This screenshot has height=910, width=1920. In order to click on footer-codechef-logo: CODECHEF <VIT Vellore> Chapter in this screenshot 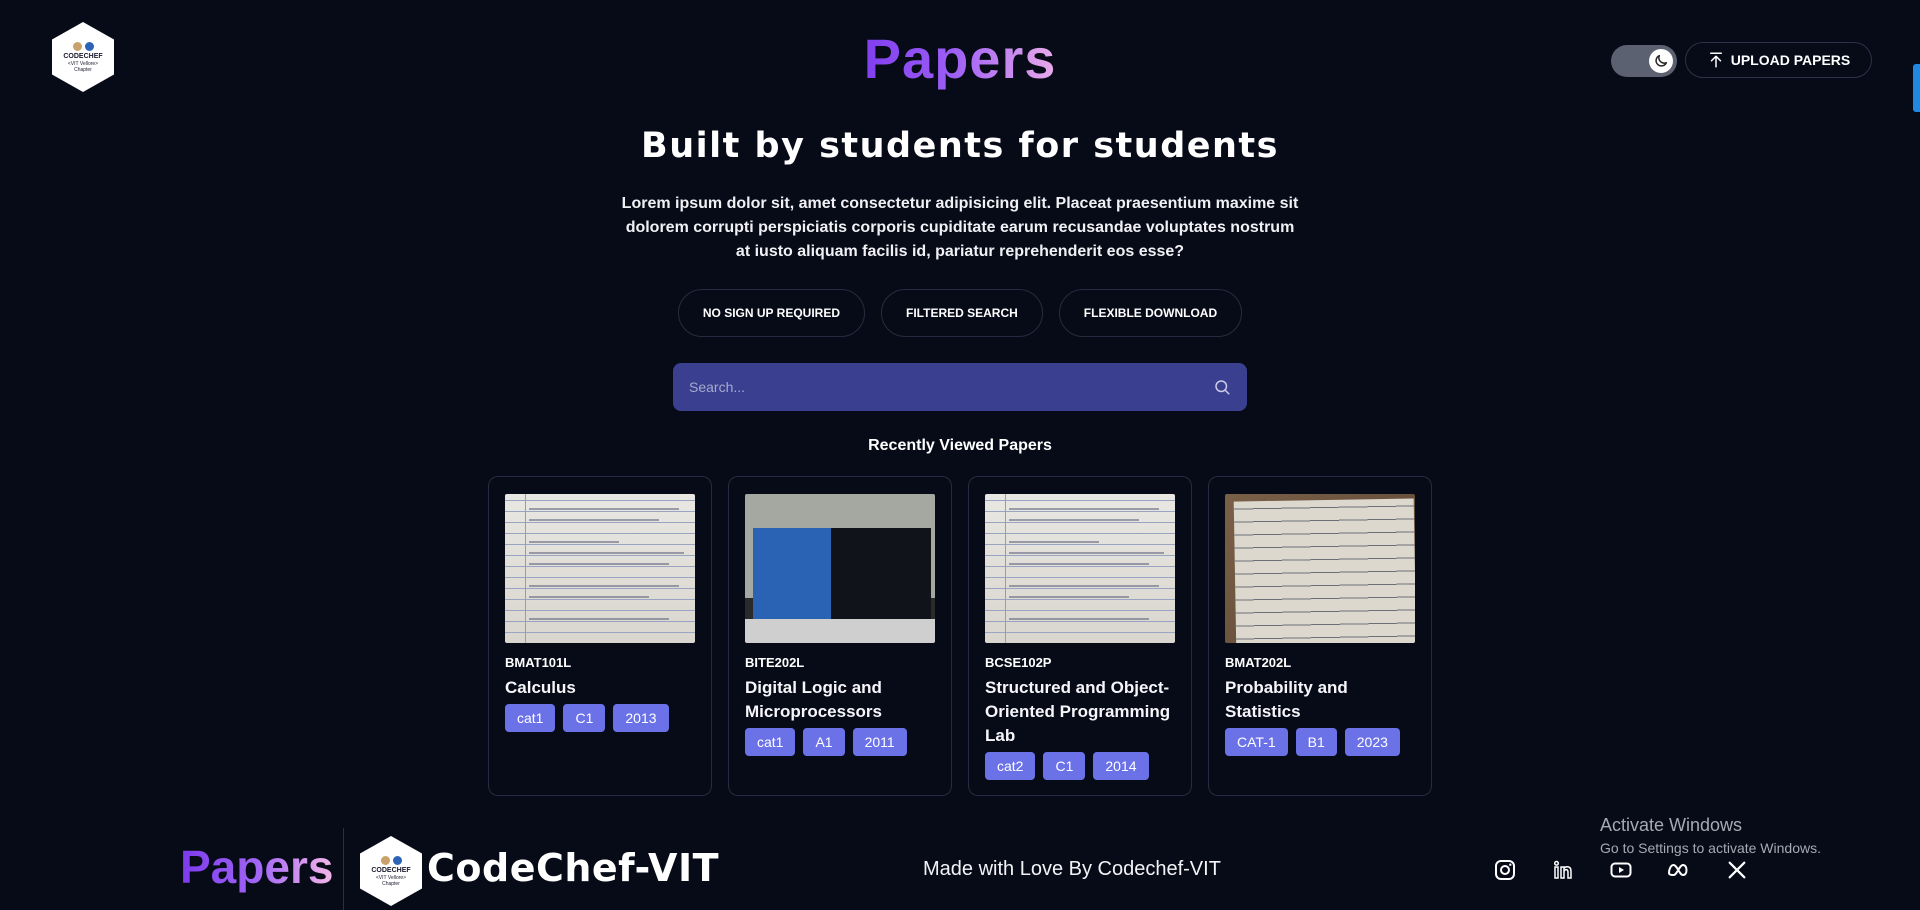, I will do `click(391, 871)`.